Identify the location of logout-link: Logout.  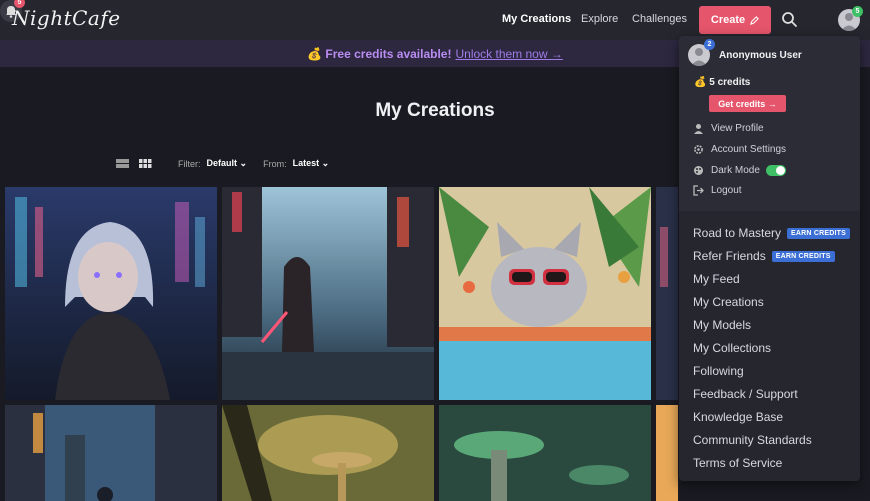
(717, 190).